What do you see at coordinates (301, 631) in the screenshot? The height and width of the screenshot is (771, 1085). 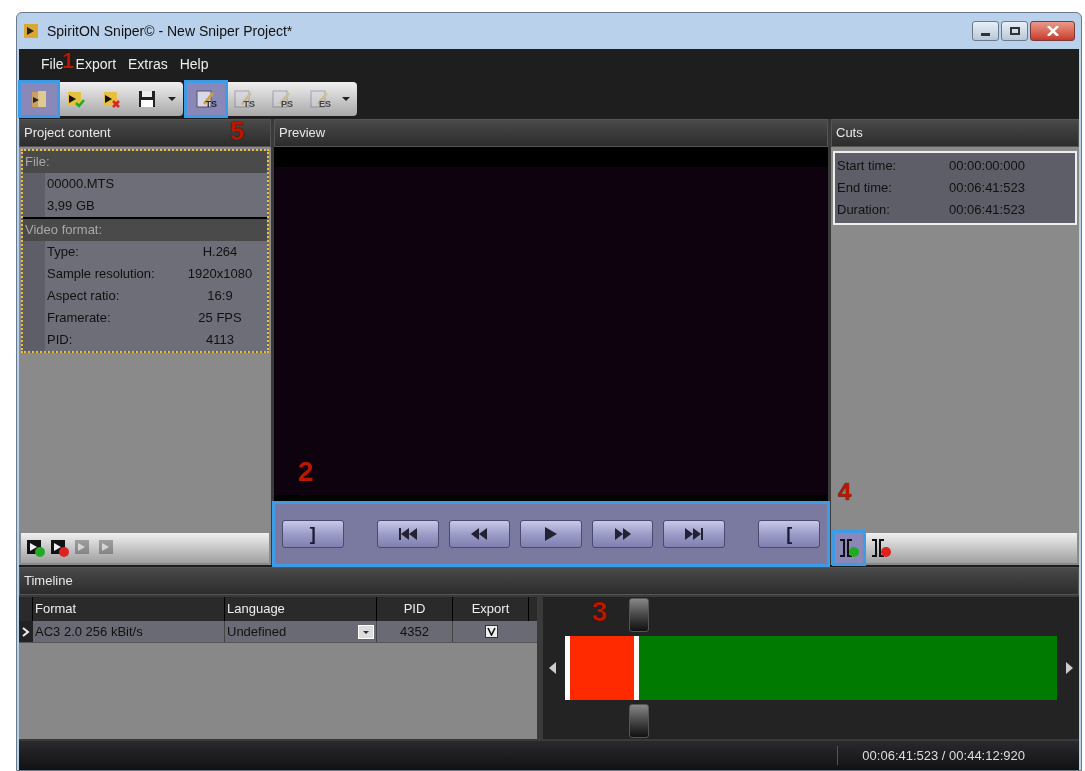 I see `language-dropdown: Undefined` at bounding box center [301, 631].